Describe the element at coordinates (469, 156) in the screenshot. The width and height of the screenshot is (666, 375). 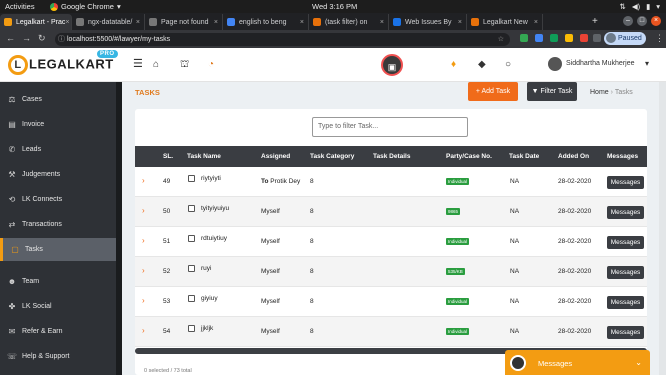
I see `column-header-party-case: Party/Case No.` at that location.